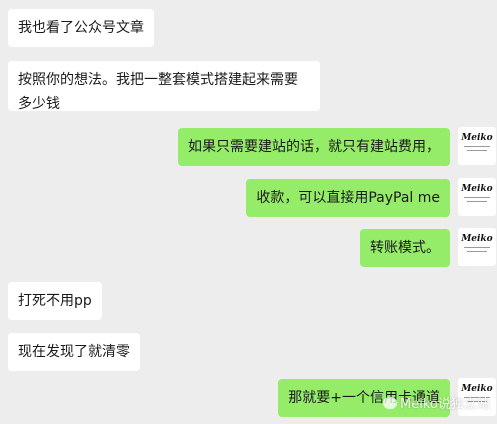 The height and width of the screenshot is (424, 497). Describe the element at coordinates (405, 248) in the screenshot. I see `message-bubble-sent: 转账模式。` at that location.